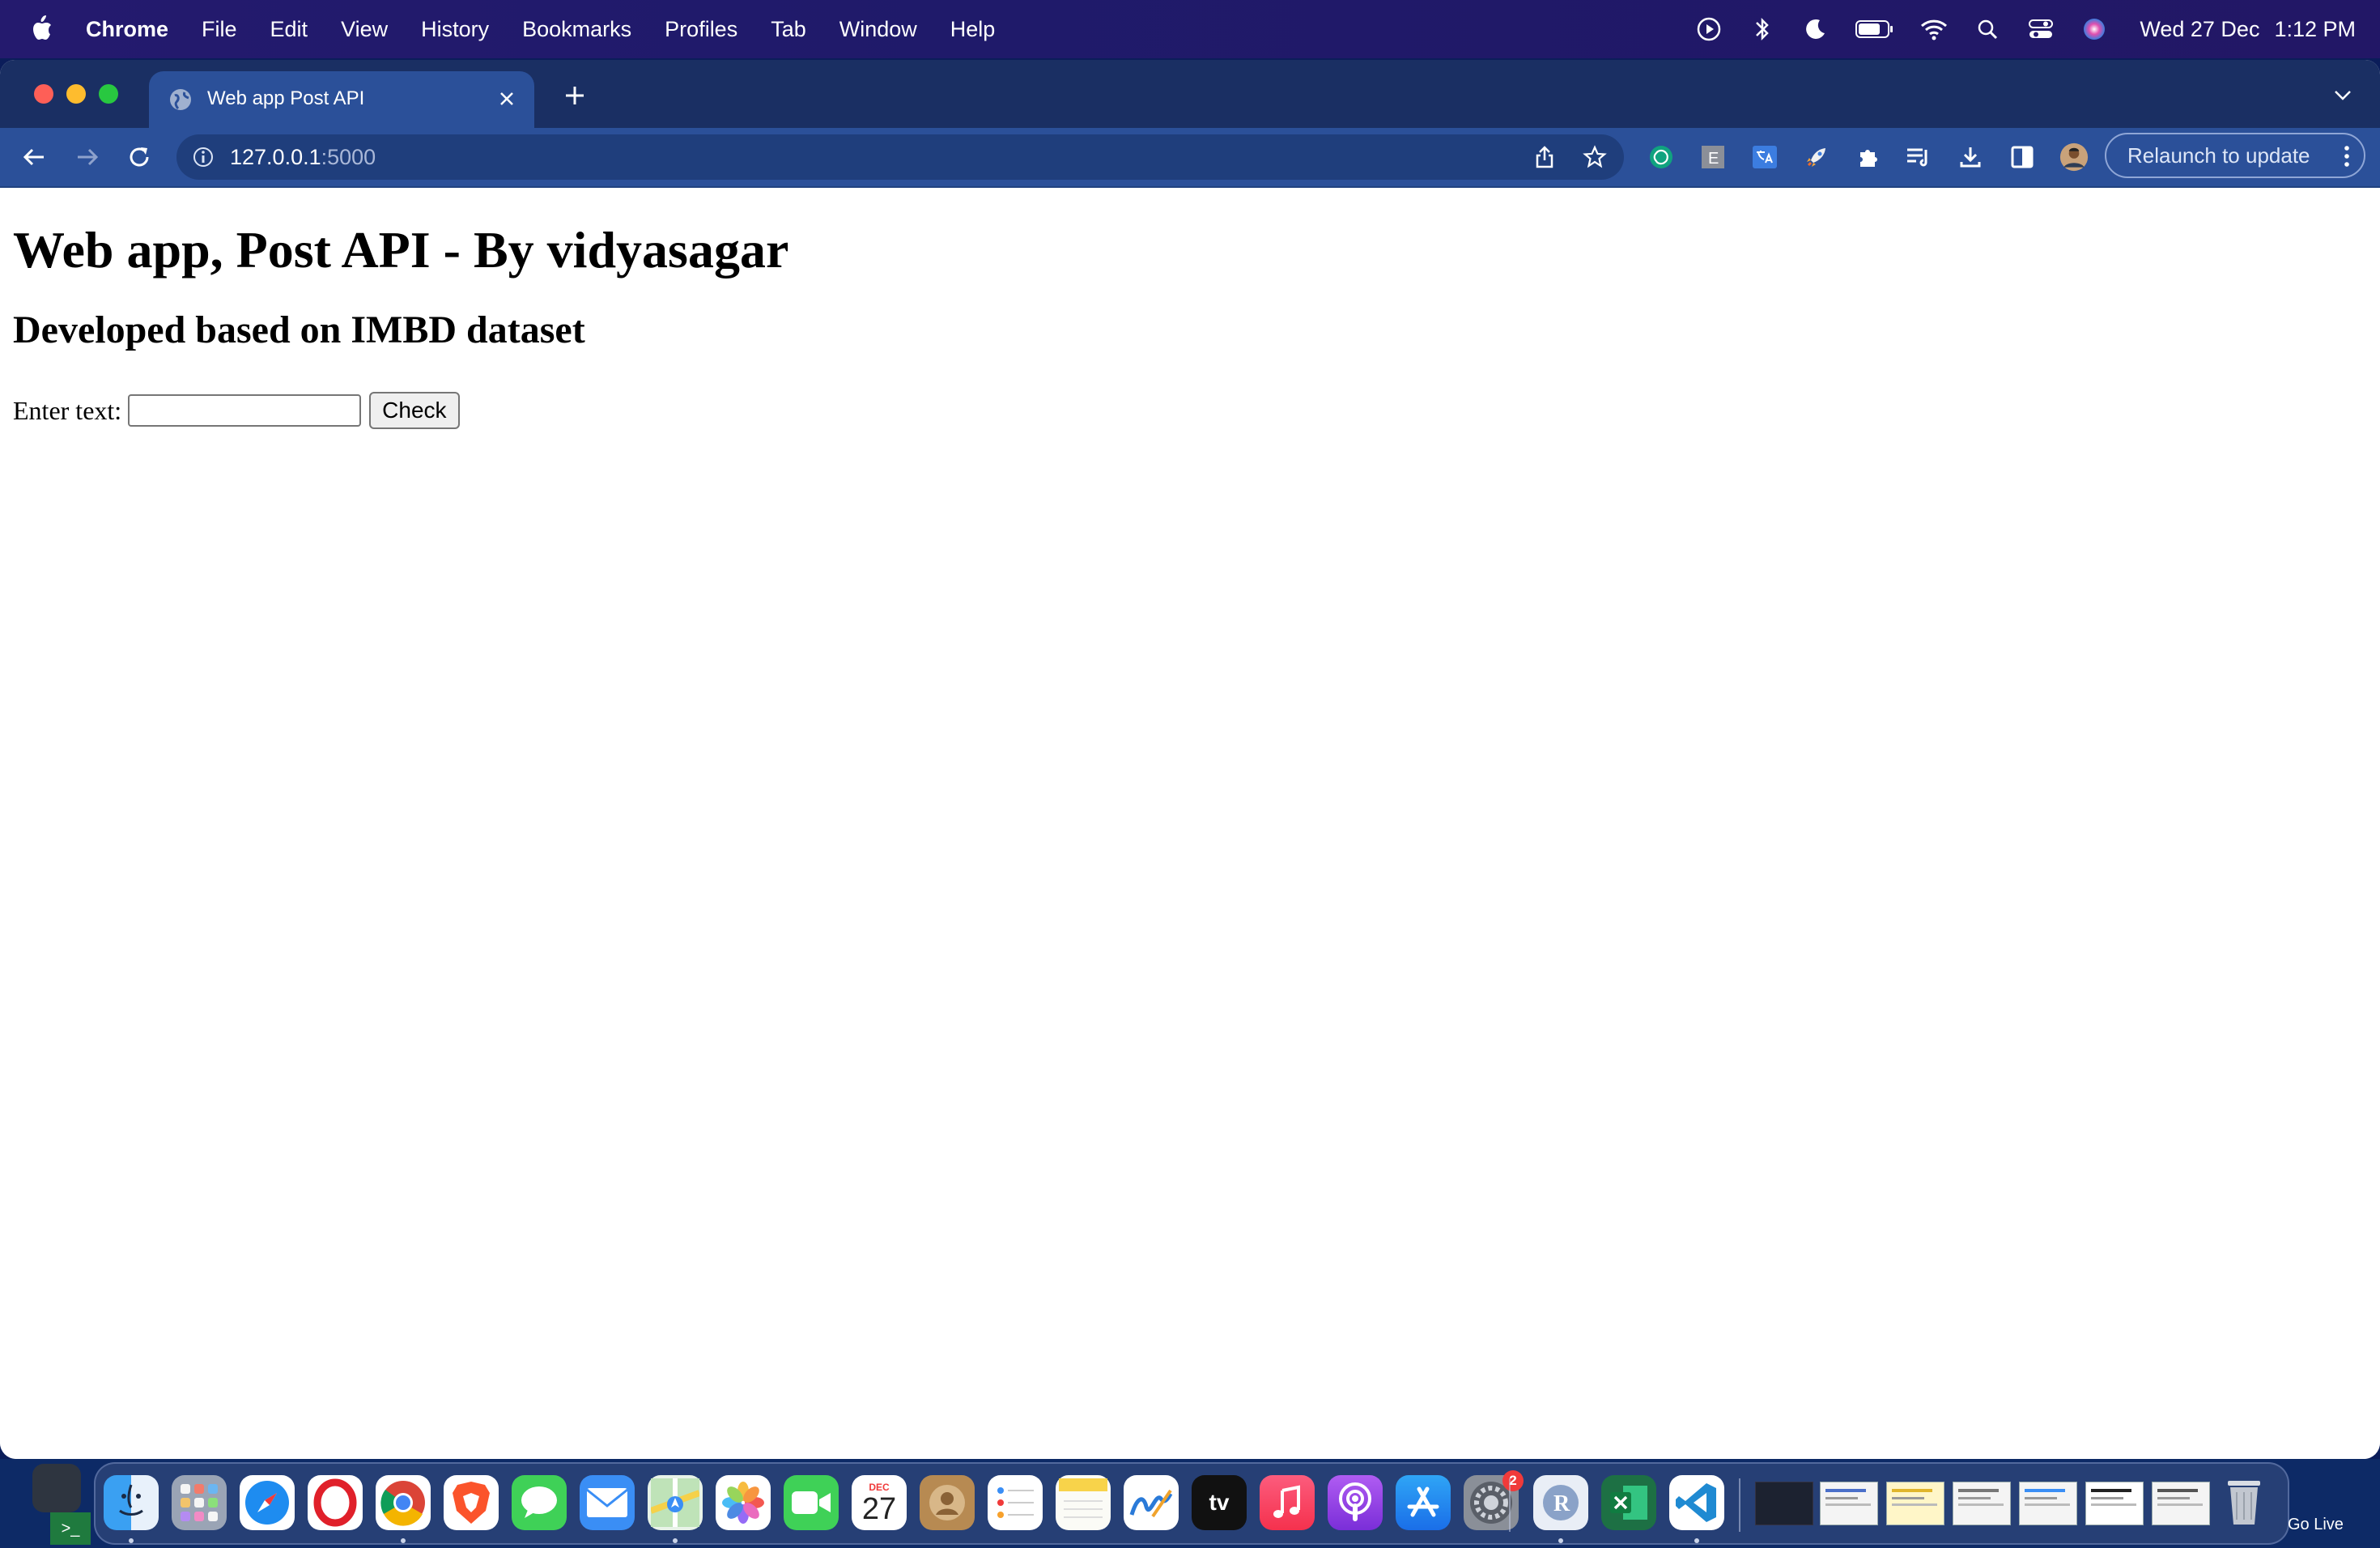  I want to click on rocket-extension-icon, so click(1816, 157).